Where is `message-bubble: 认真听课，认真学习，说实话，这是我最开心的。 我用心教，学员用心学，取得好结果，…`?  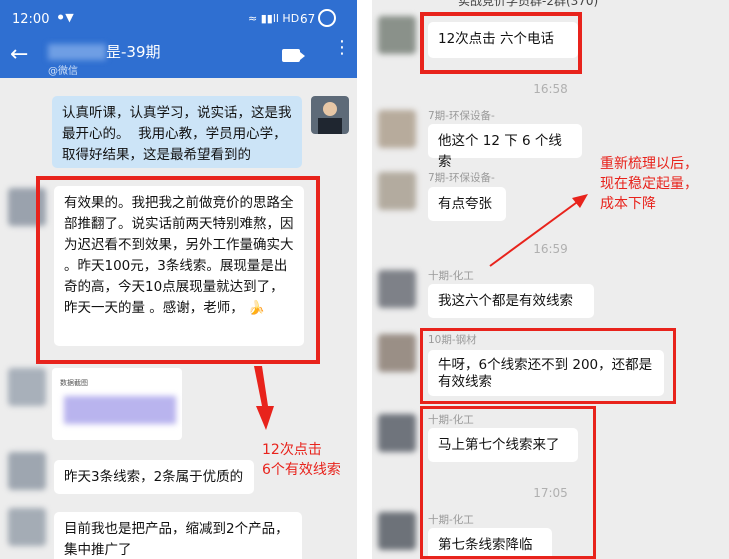
message-bubble: 认真听课，认真学习，说实话，这是我最开心的。 我用心教，学员用心学，取得好结果，… is located at coordinates (177, 132).